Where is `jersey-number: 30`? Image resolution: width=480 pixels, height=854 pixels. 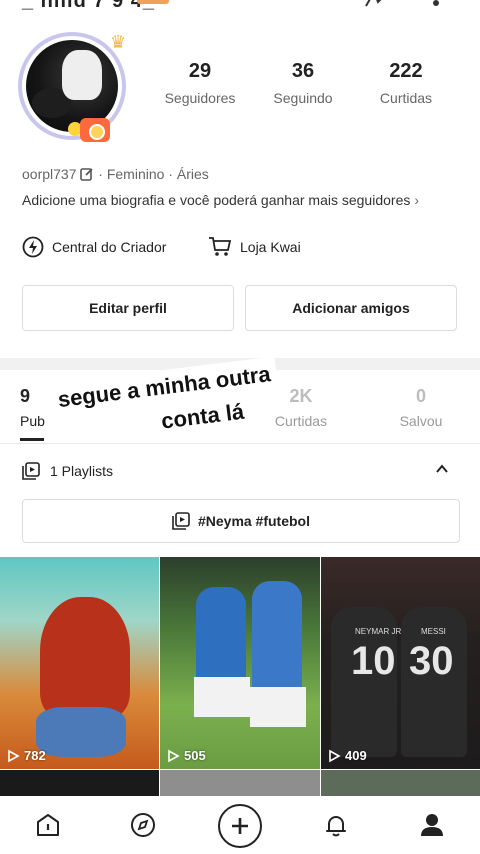 jersey-number: 30 is located at coordinates (431, 661).